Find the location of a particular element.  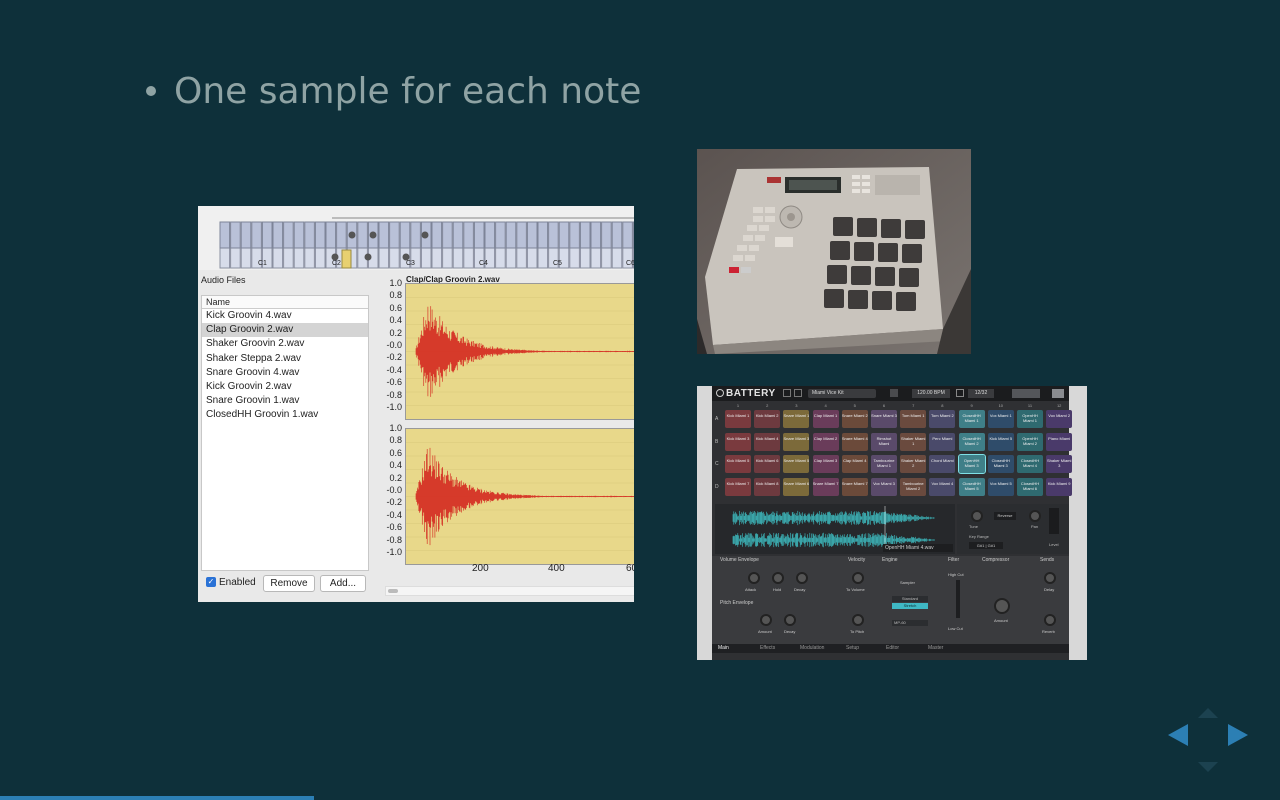

sample-cell: Snare Miami 7 is located at coordinates (825, 486).